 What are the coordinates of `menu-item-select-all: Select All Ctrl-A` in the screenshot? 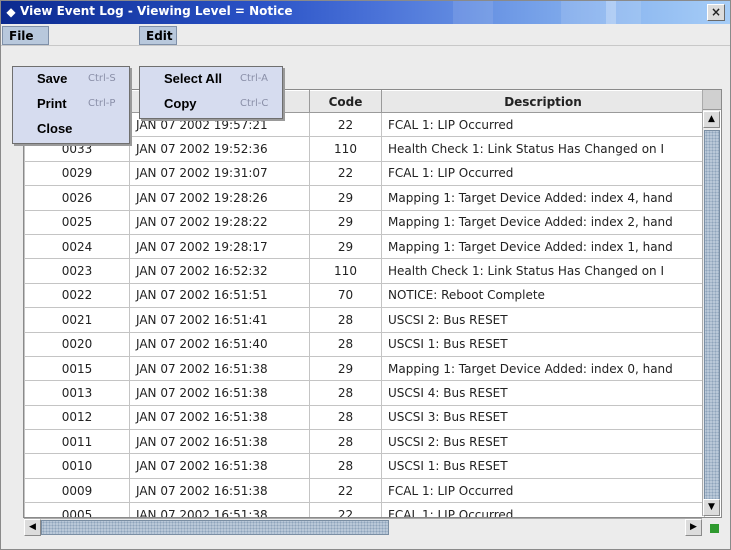 It's located at (211, 79).